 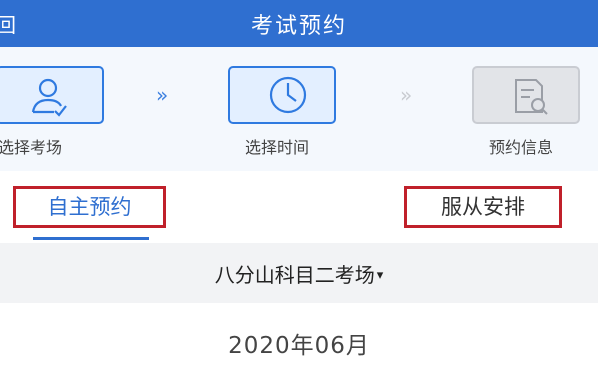 What do you see at coordinates (91, 238) in the screenshot?
I see `active-tab-indicator` at bounding box center [91, 238].